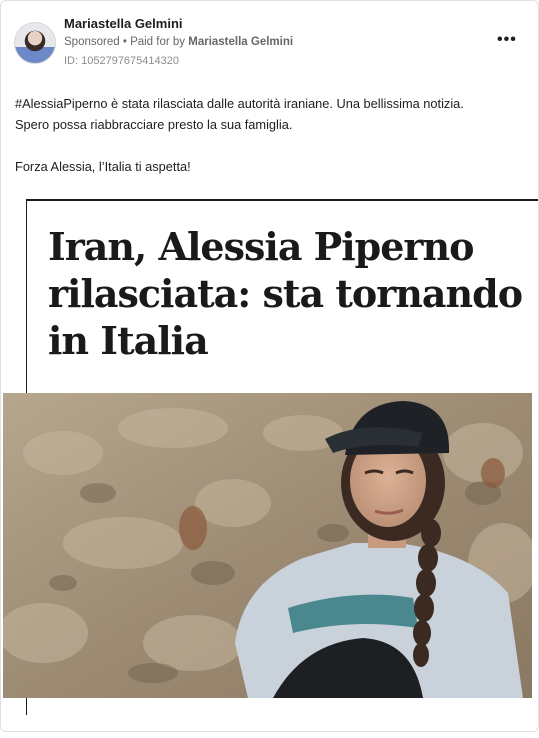  Describe the element at coordinates (158, 42) in the screenshot. I see `paid-for-prefix: Paid for by` at that location.